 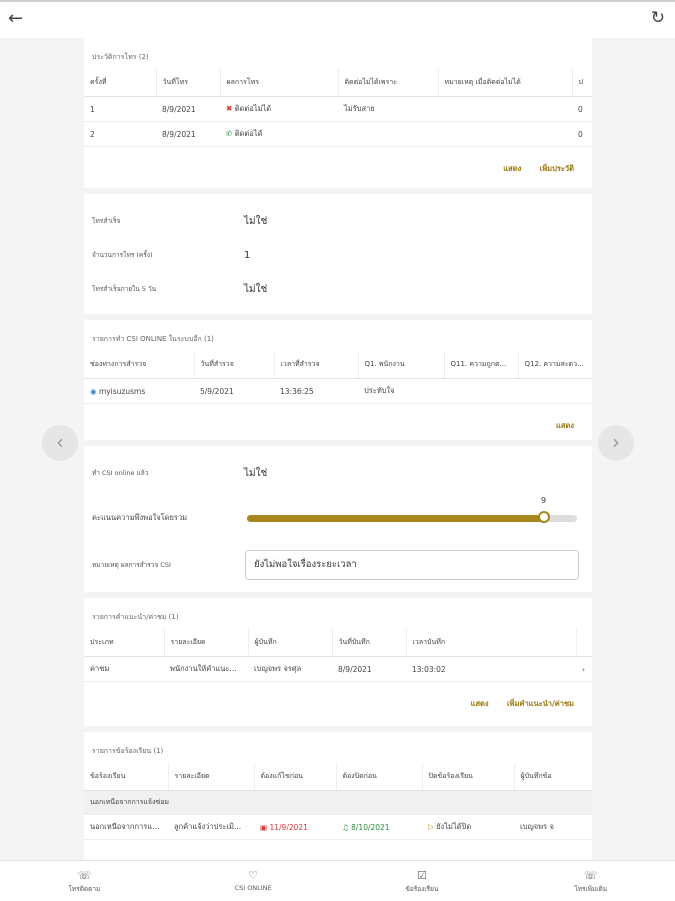 What do you see at coordinates (124, 643) in the screenshot?
I see `column-header: ประเภท` at bounding box center [124, 643].